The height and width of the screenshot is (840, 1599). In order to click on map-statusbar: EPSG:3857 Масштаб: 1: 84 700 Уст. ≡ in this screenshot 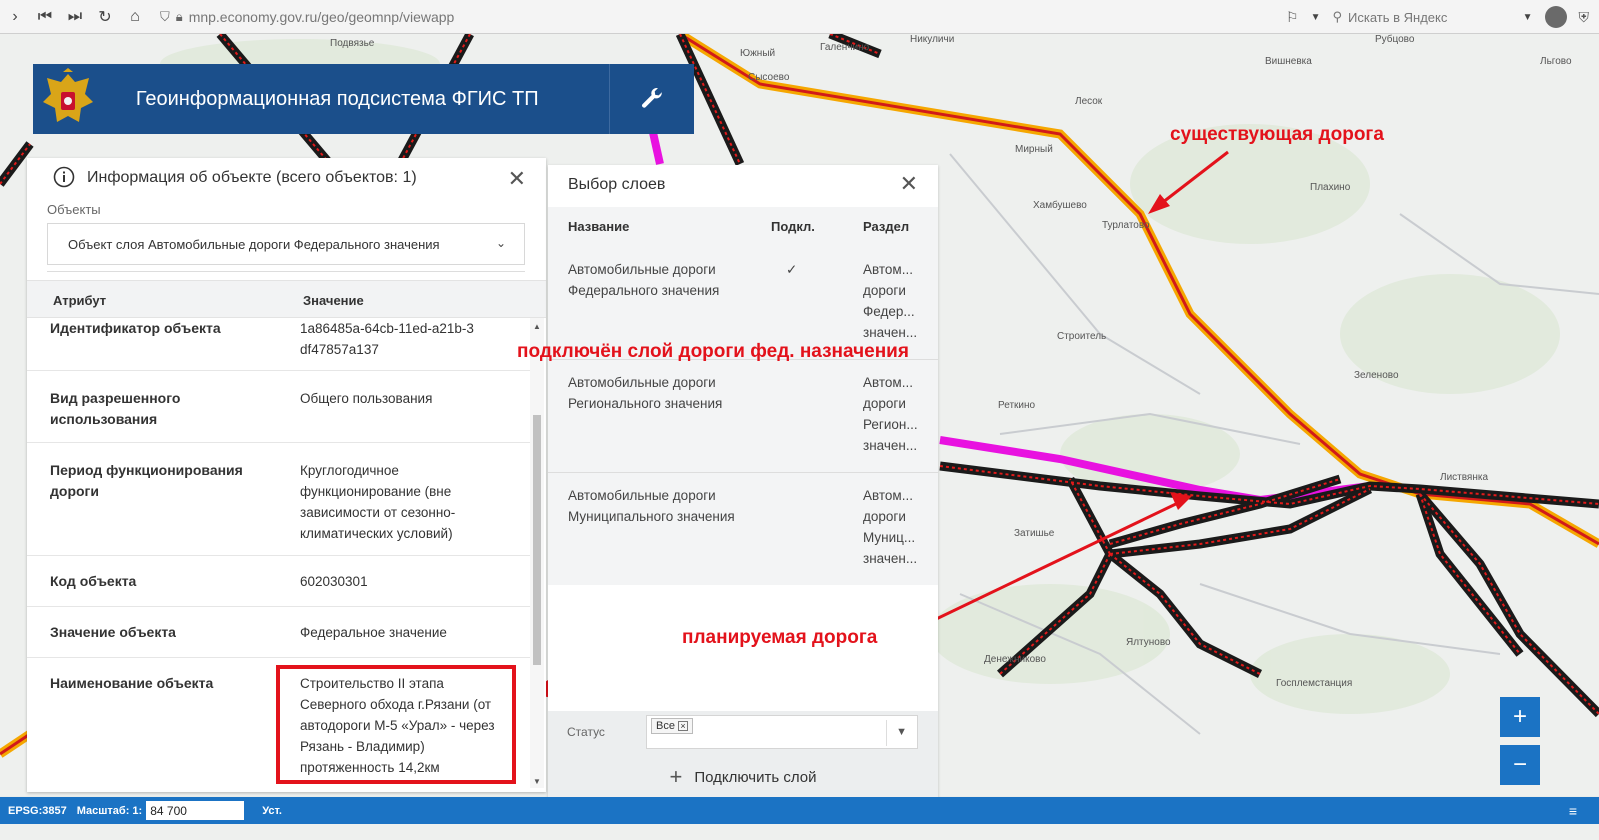, I will do `click(799, 810)`.